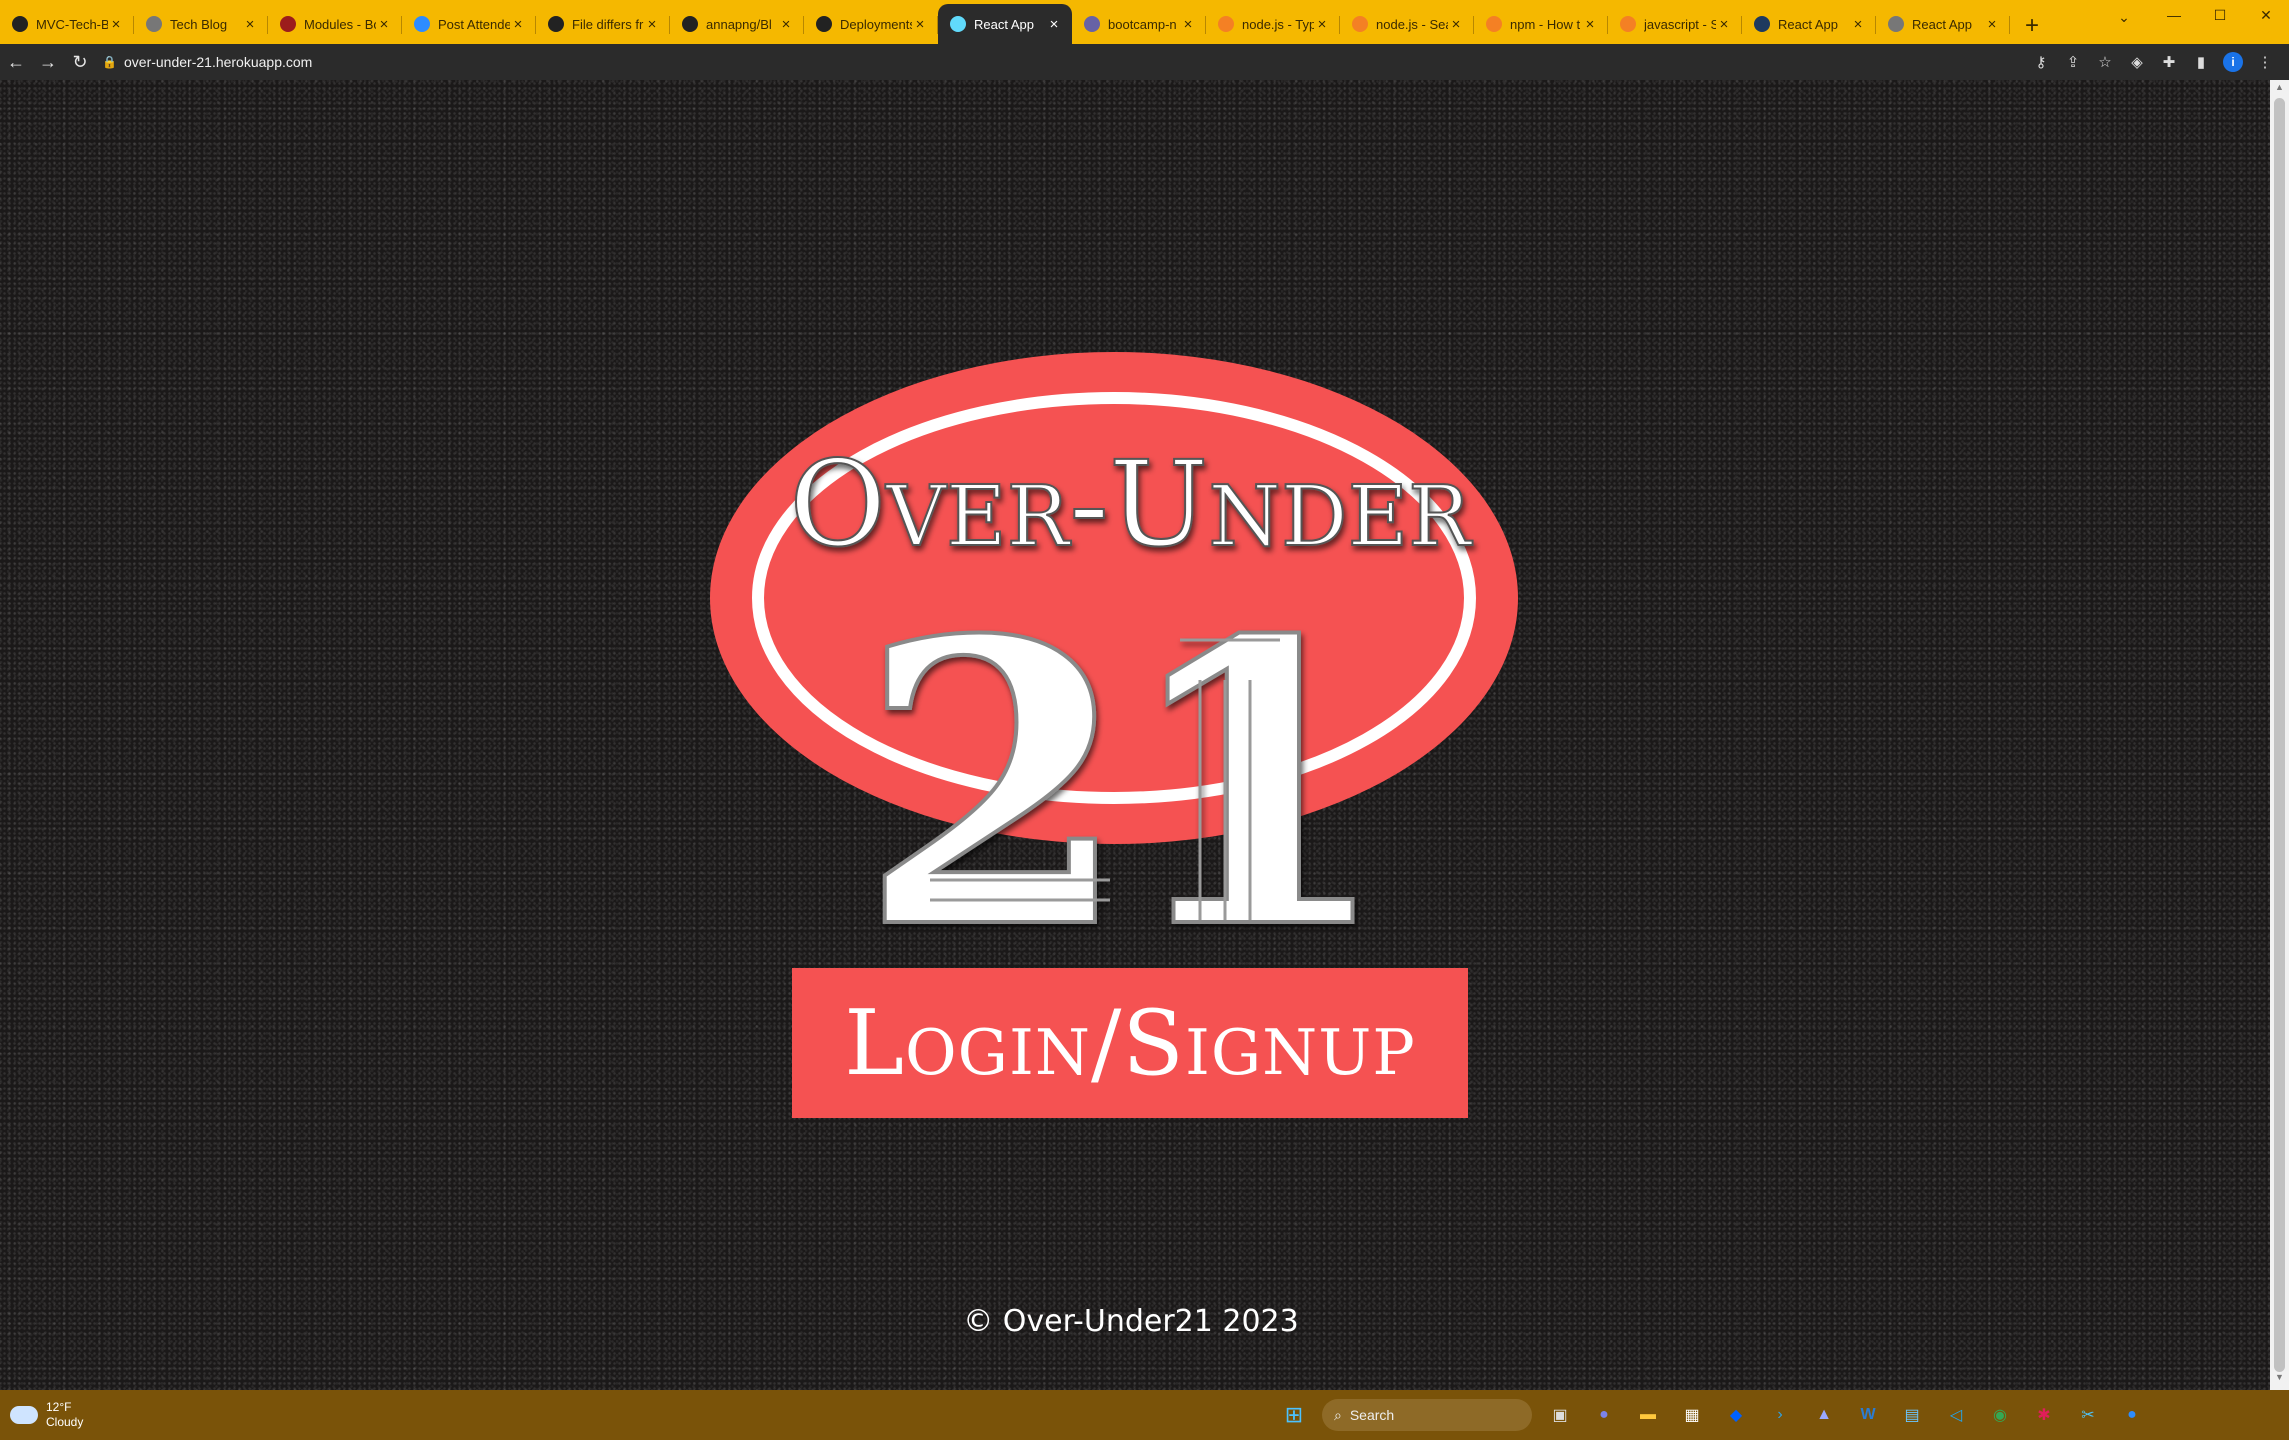 This screenshot has width=2289, height=1440. I want to click on scroll-down-icon: ▼, so click(2279, 1380).